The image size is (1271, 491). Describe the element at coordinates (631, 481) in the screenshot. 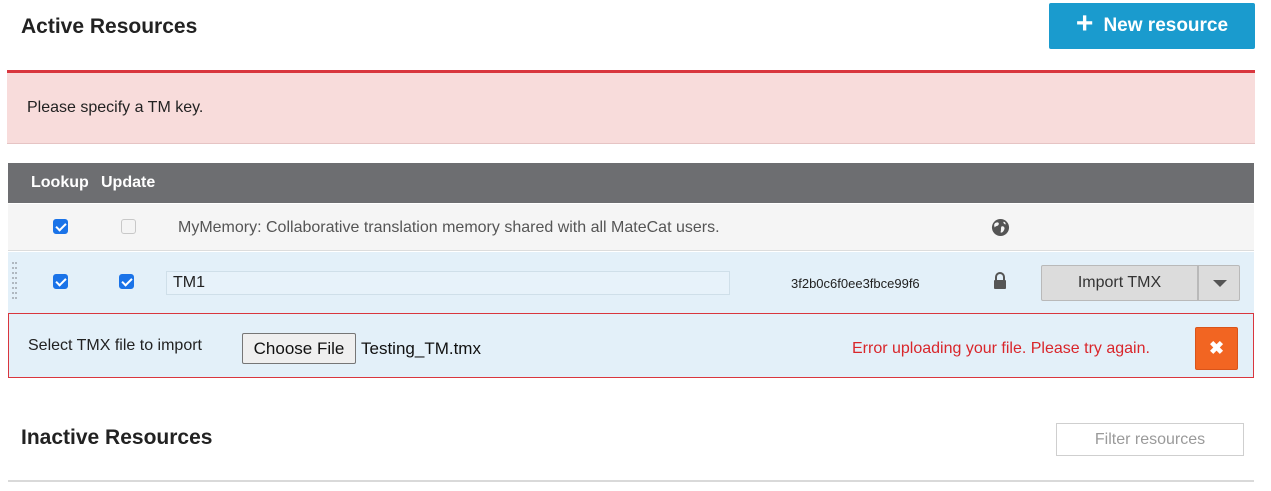

I see `divider` at that location.